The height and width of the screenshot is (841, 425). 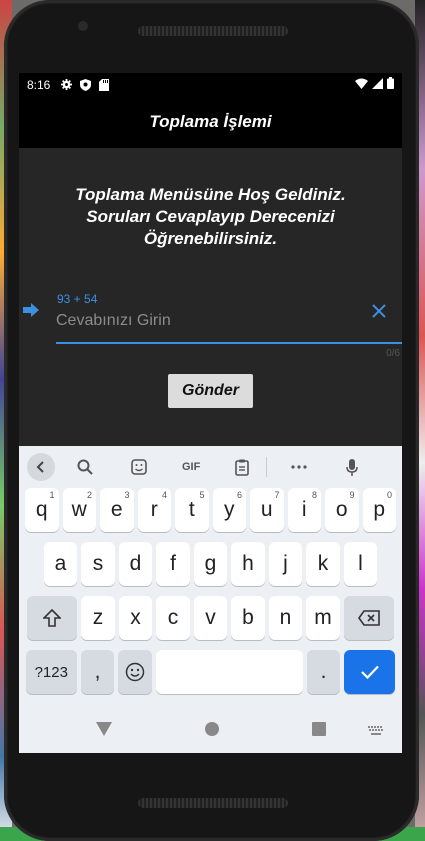 I want to click on key-hint: 0, so click(x=389, y=495).